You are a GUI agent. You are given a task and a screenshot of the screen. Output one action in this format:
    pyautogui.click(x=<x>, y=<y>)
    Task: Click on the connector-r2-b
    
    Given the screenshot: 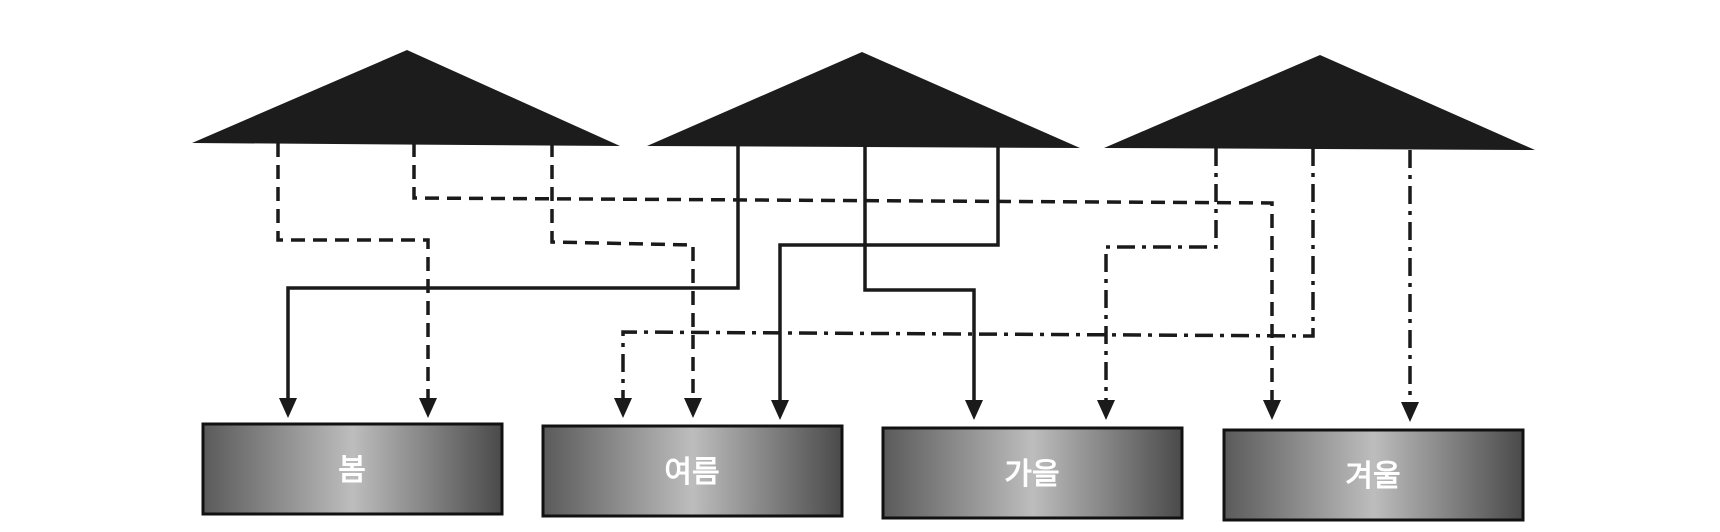 What is the action you would take?
    pyautogui.click(x=919, y=274)
    